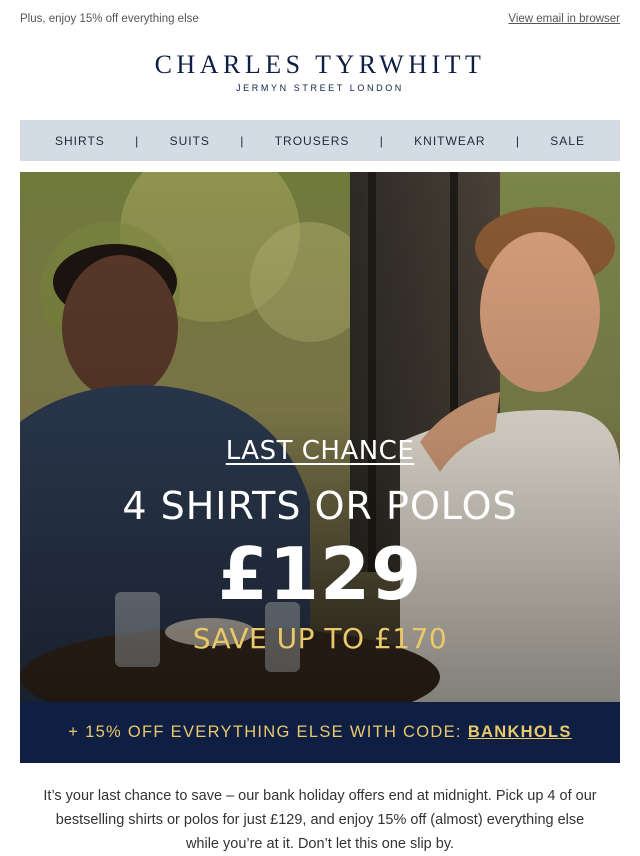  Describe the element at coordinates (320, 451) in the screenshot. I see `hero-kicker: LAST CHANCE` at that location.